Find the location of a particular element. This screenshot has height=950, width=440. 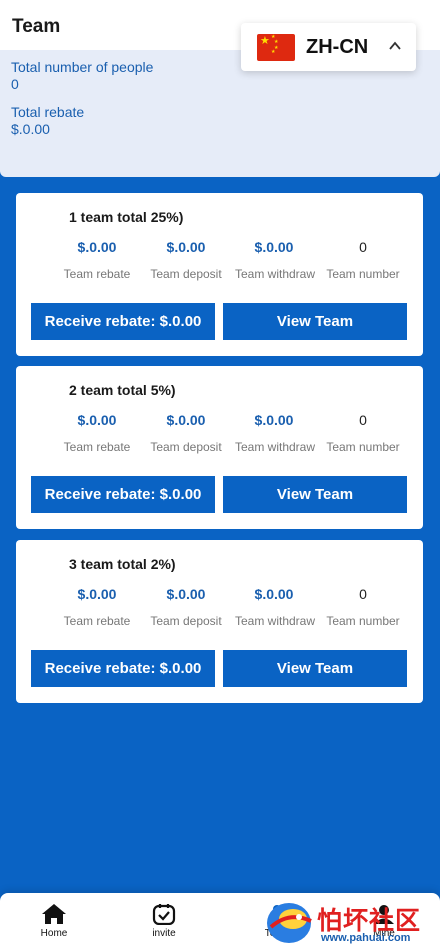

card-title: 3 team total 2%) is located at coordinates (122, 564).